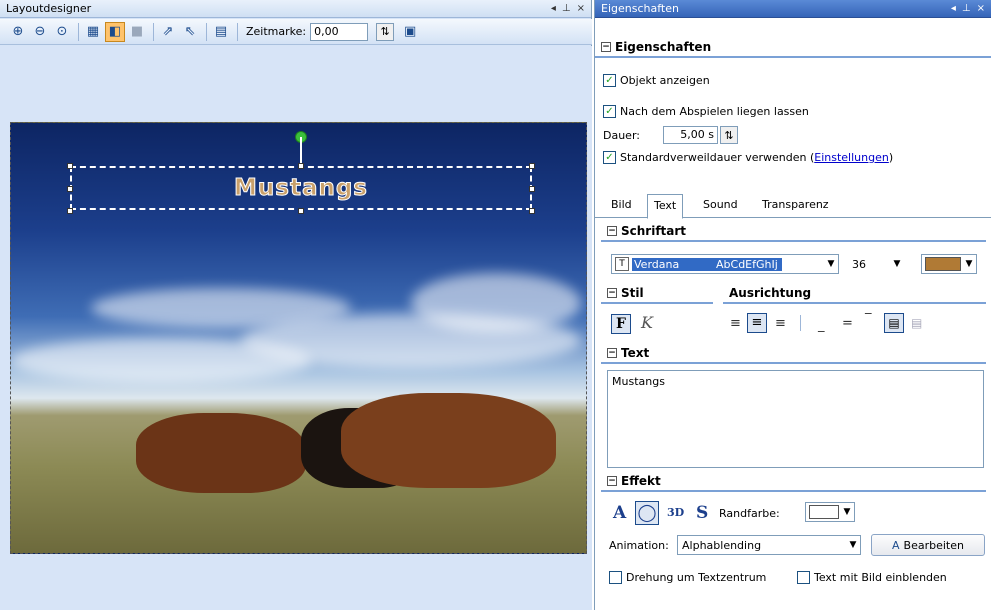 Image resolution: width=991 pixels, height=610 pixels. Describe the element at coordinates (949, 264) in the screenshot. I see `font-color-picker: ▼` at that location.